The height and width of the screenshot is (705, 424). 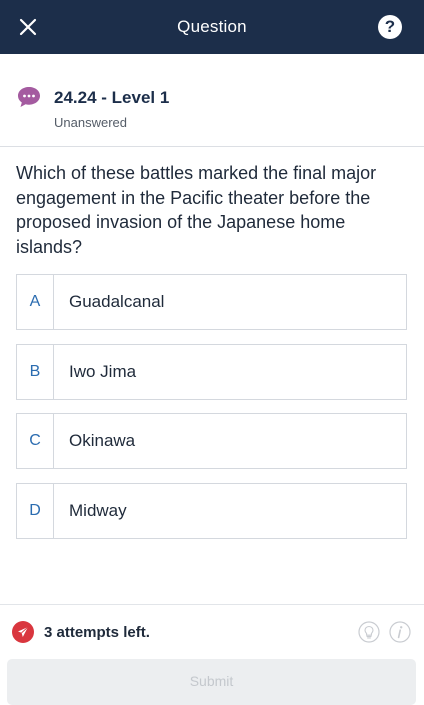 What do you see at coordinates (35, 371) in the screenshot?
I see `option-letter: B` at bounding box center [35, 371].